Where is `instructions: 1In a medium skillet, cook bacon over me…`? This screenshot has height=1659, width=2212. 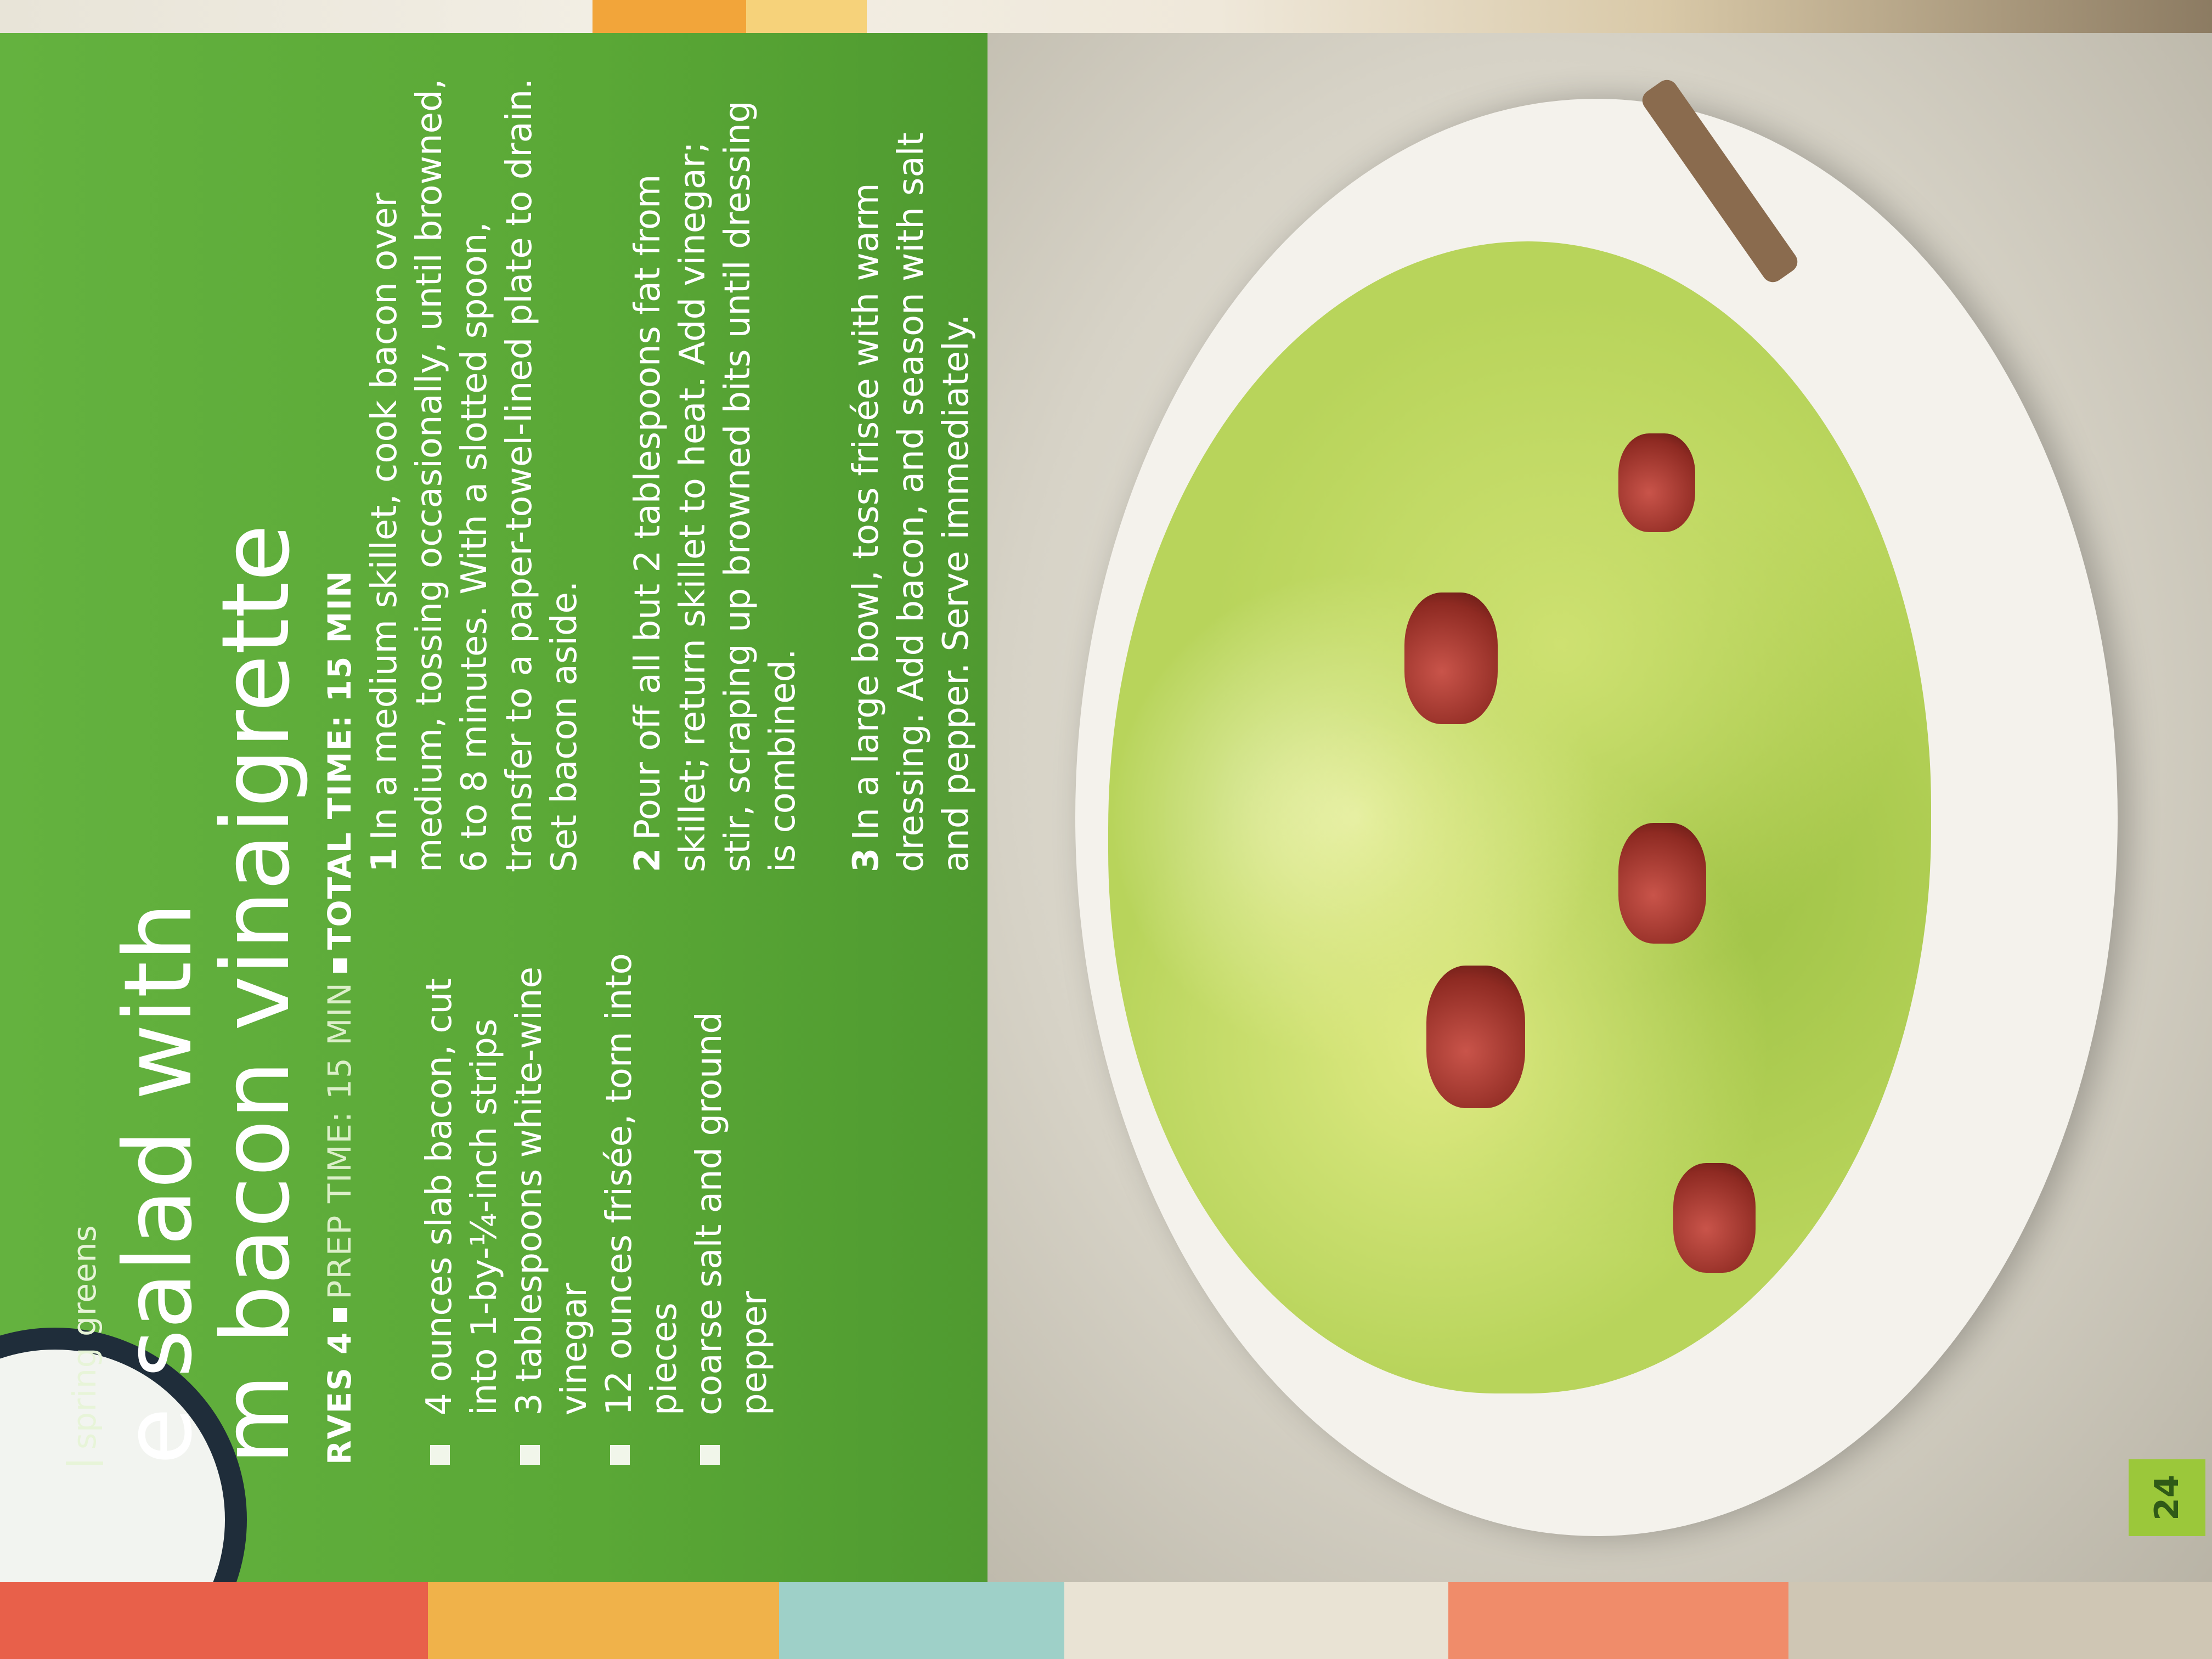 instructions: 1In a medium skillet, cook bacon over me… is located at coordinates (689, 474).